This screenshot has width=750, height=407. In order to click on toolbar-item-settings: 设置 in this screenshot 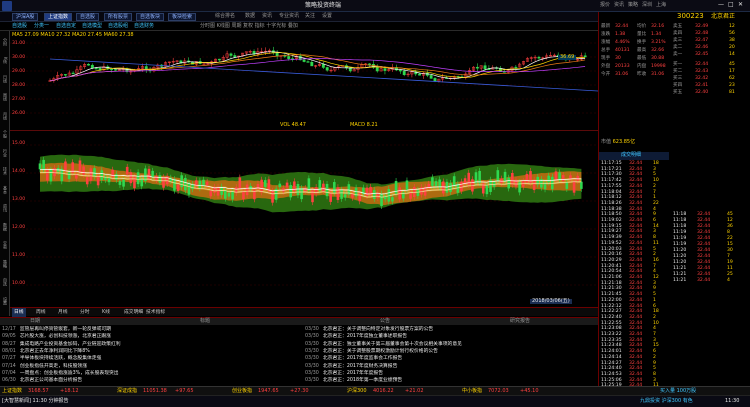, I will do `click(327, 16)`.